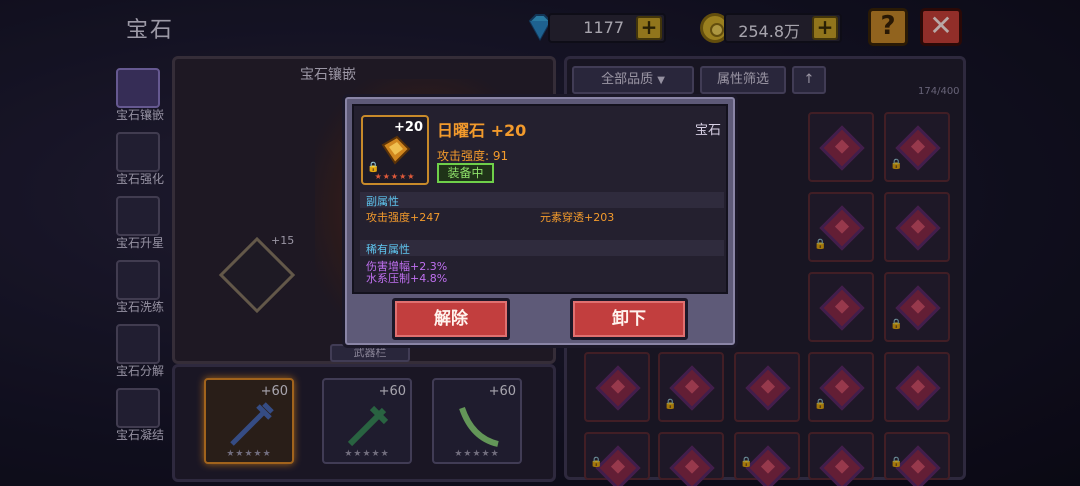 The height and width of the screenshot is (486, 1080). I want to click on sub-attributes-header, so click(542, 200).